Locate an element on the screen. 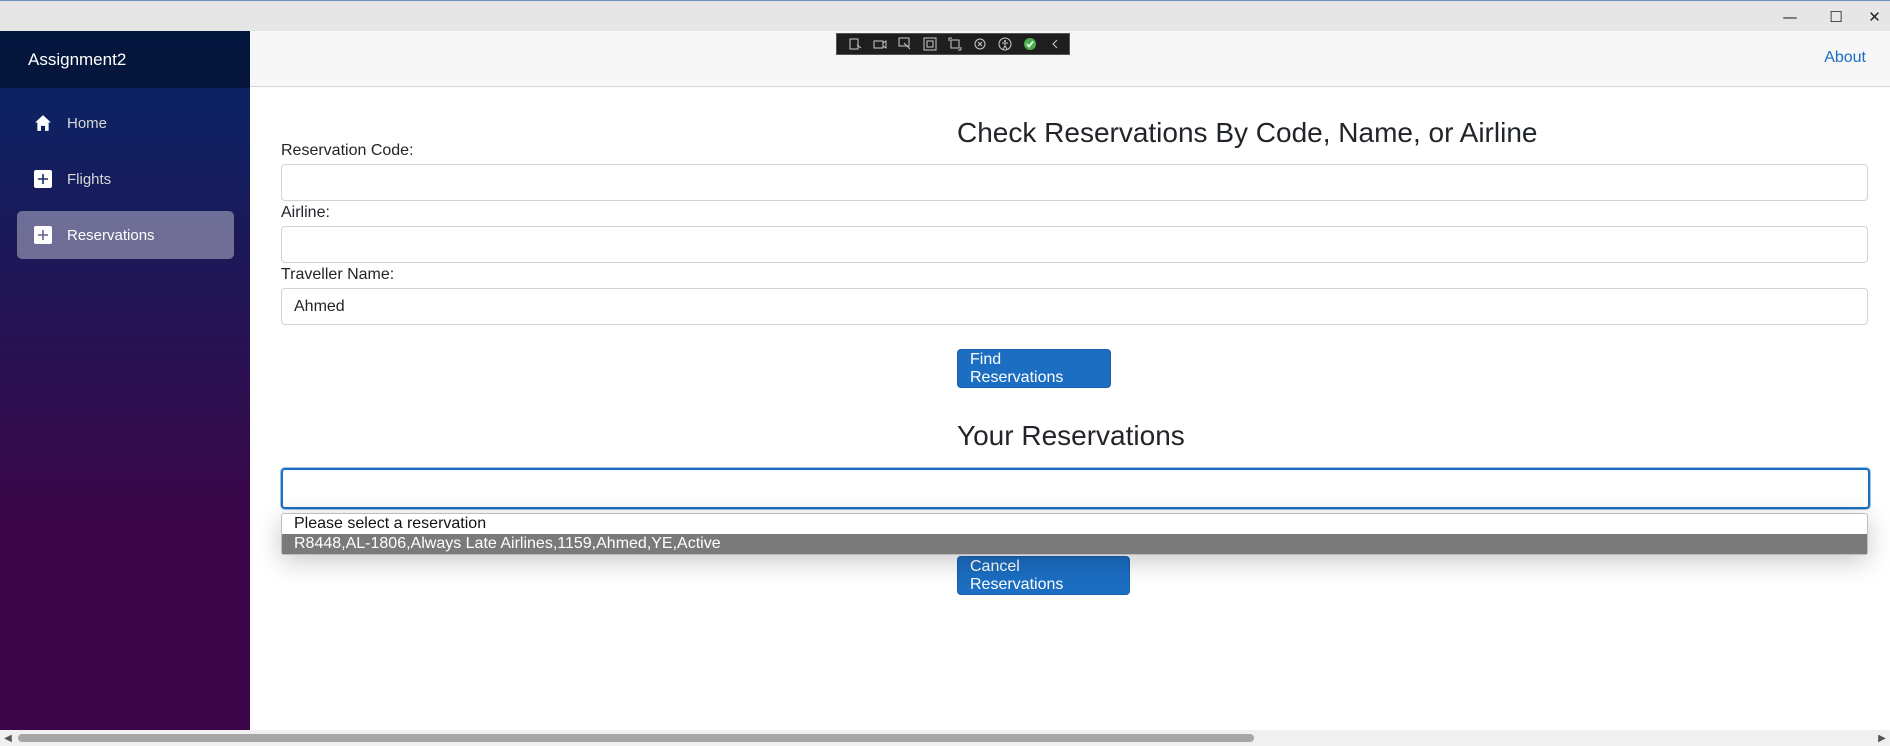 This screenshot has height=746, width=1890. scrollbar-thumb is located at coordinates (636, 738).